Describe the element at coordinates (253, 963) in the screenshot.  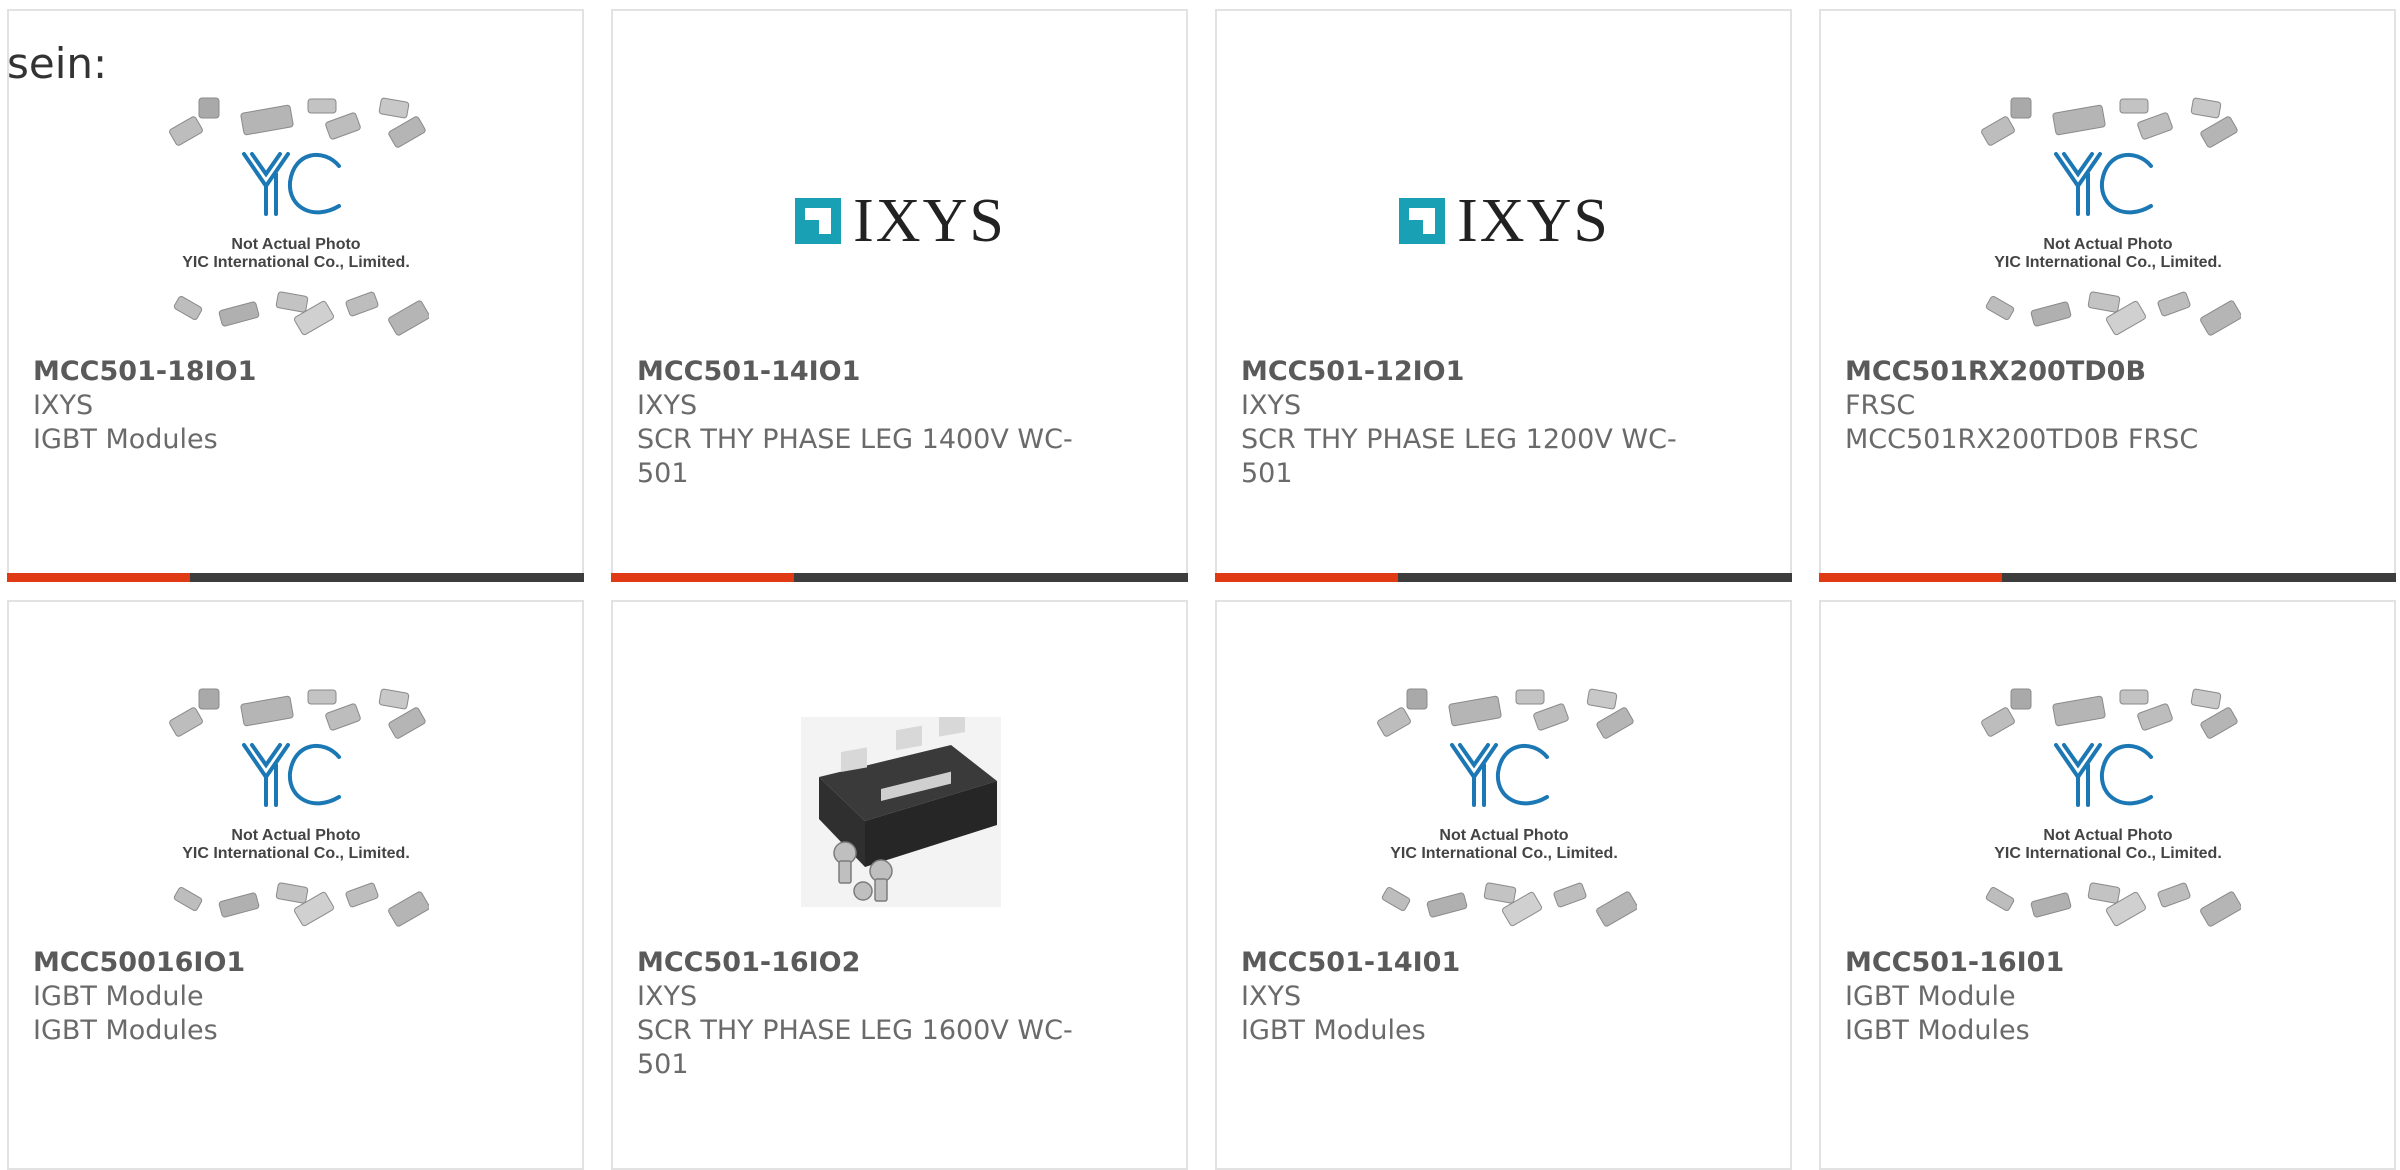
I see `part-number: MCC50016IO1` at that location.